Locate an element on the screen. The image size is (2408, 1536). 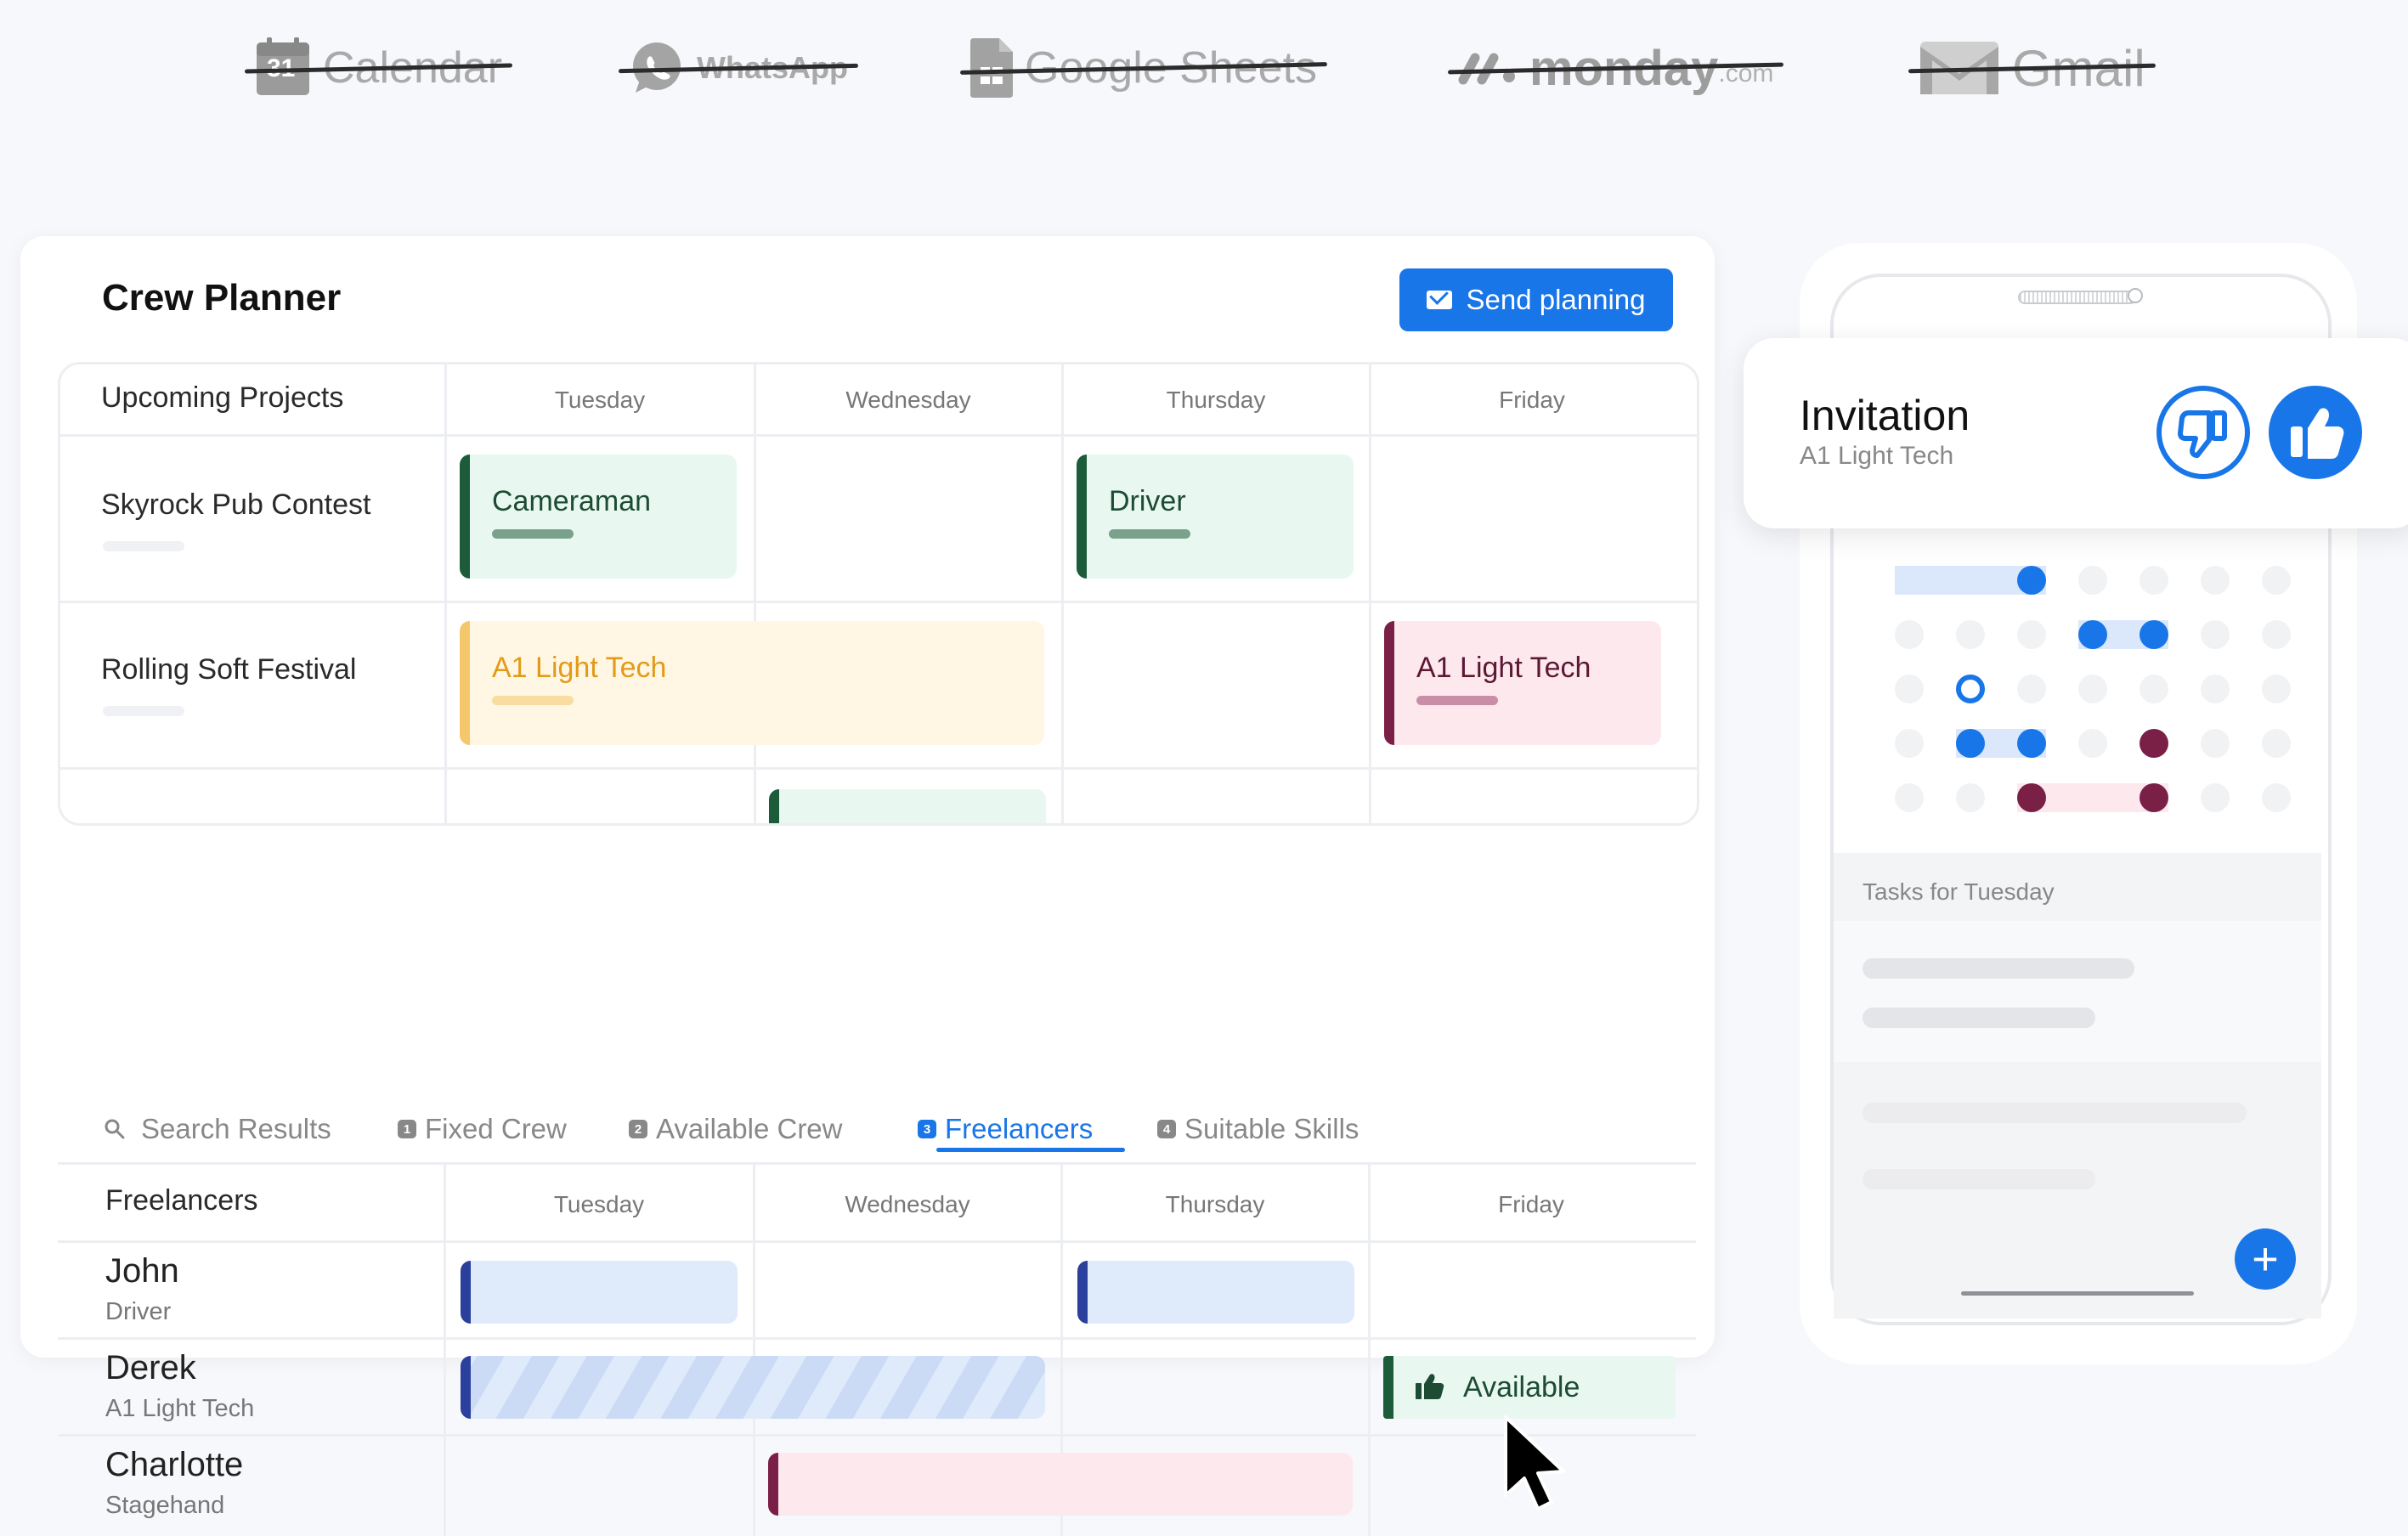
whatsapp-logo: WhatsApp is located at coordinates (738, 68).